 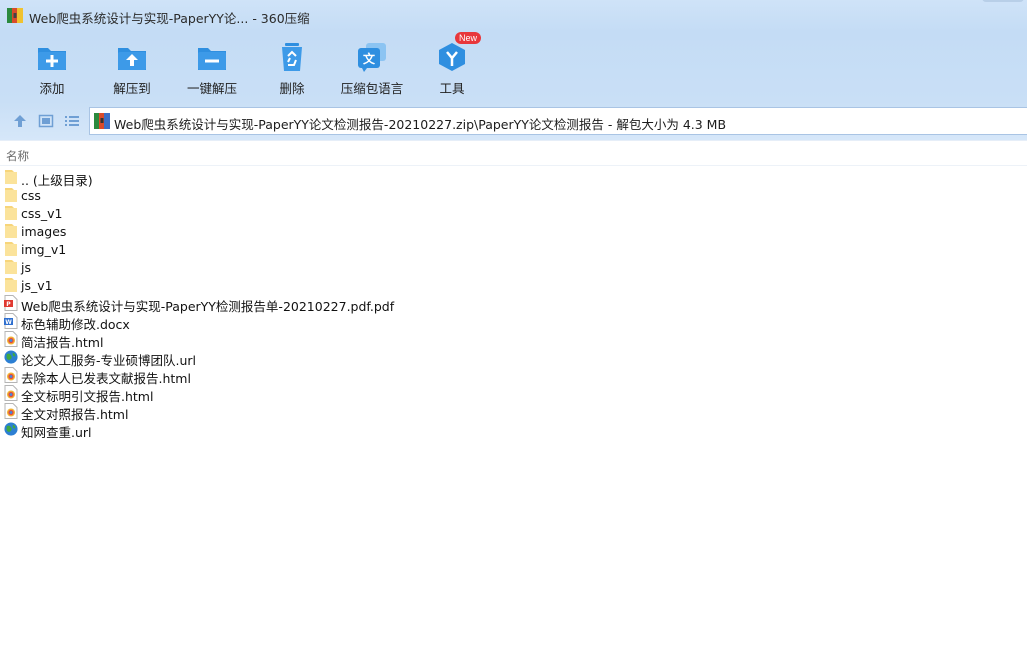 What do you see at coordinates (513, 358) in the screenshot?
I see `list-item: 论文人工服务-专业硕博团队.url` at bounding box center [513, 358].